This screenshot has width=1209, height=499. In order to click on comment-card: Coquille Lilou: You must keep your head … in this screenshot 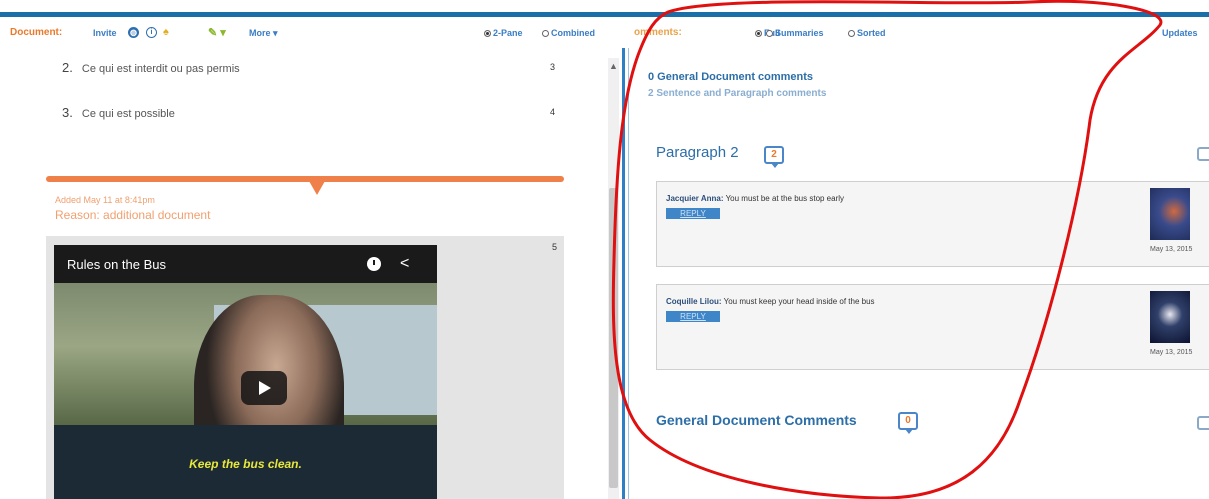, I will do `click(932, 327)`.